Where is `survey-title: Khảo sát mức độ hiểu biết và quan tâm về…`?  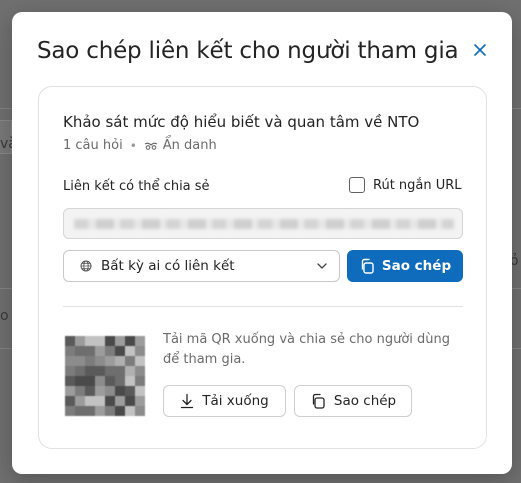
survey-title: Khảo sát mức độ hiểu biết và quan tâm về… is located at coordinates (241, 122).